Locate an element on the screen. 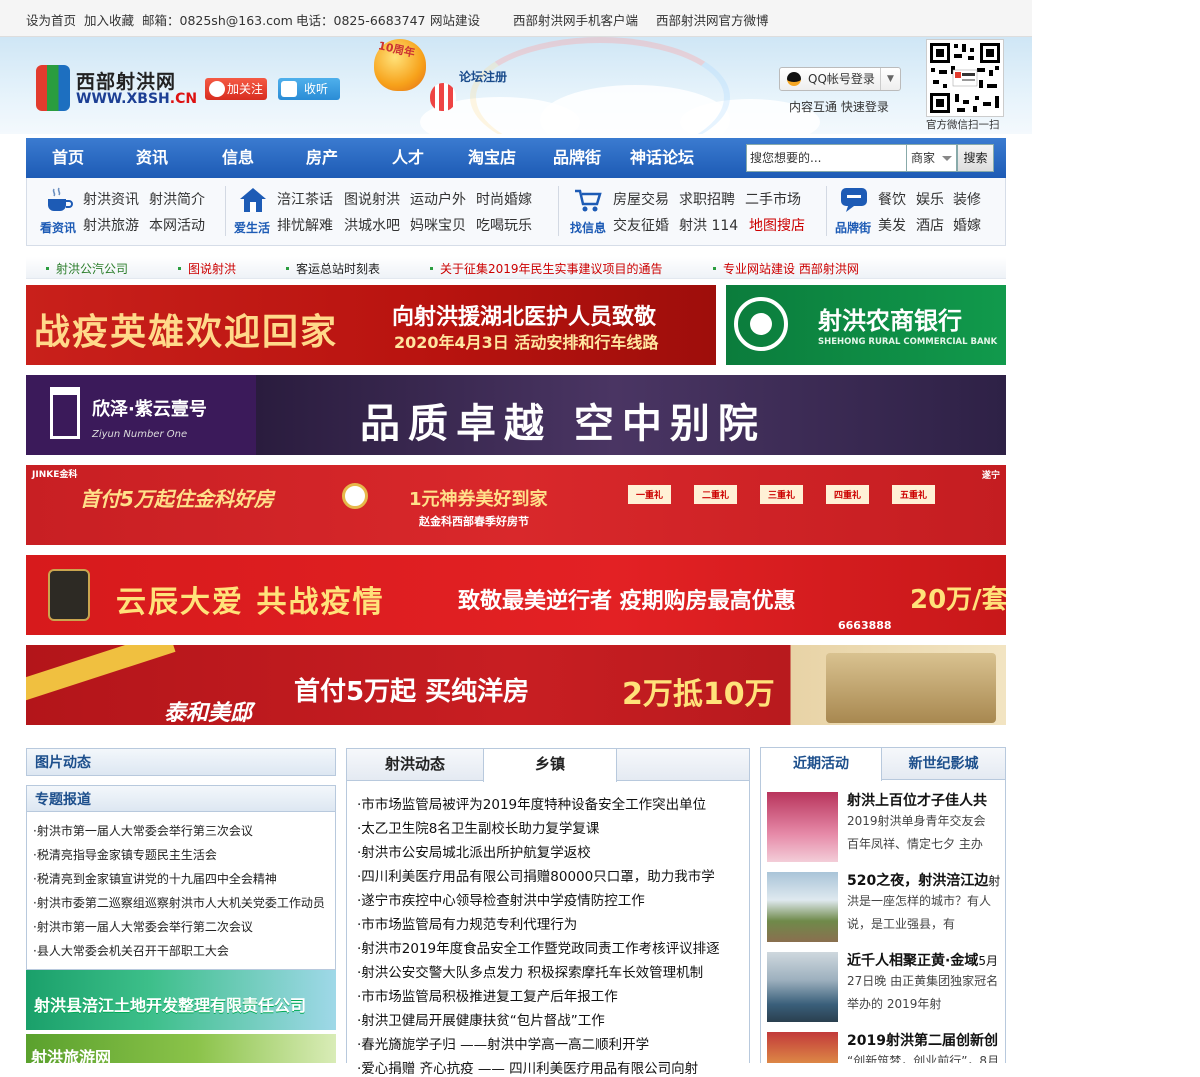  phone-contact: 电话：0825-6683747 is located at coordinates (361, 20).